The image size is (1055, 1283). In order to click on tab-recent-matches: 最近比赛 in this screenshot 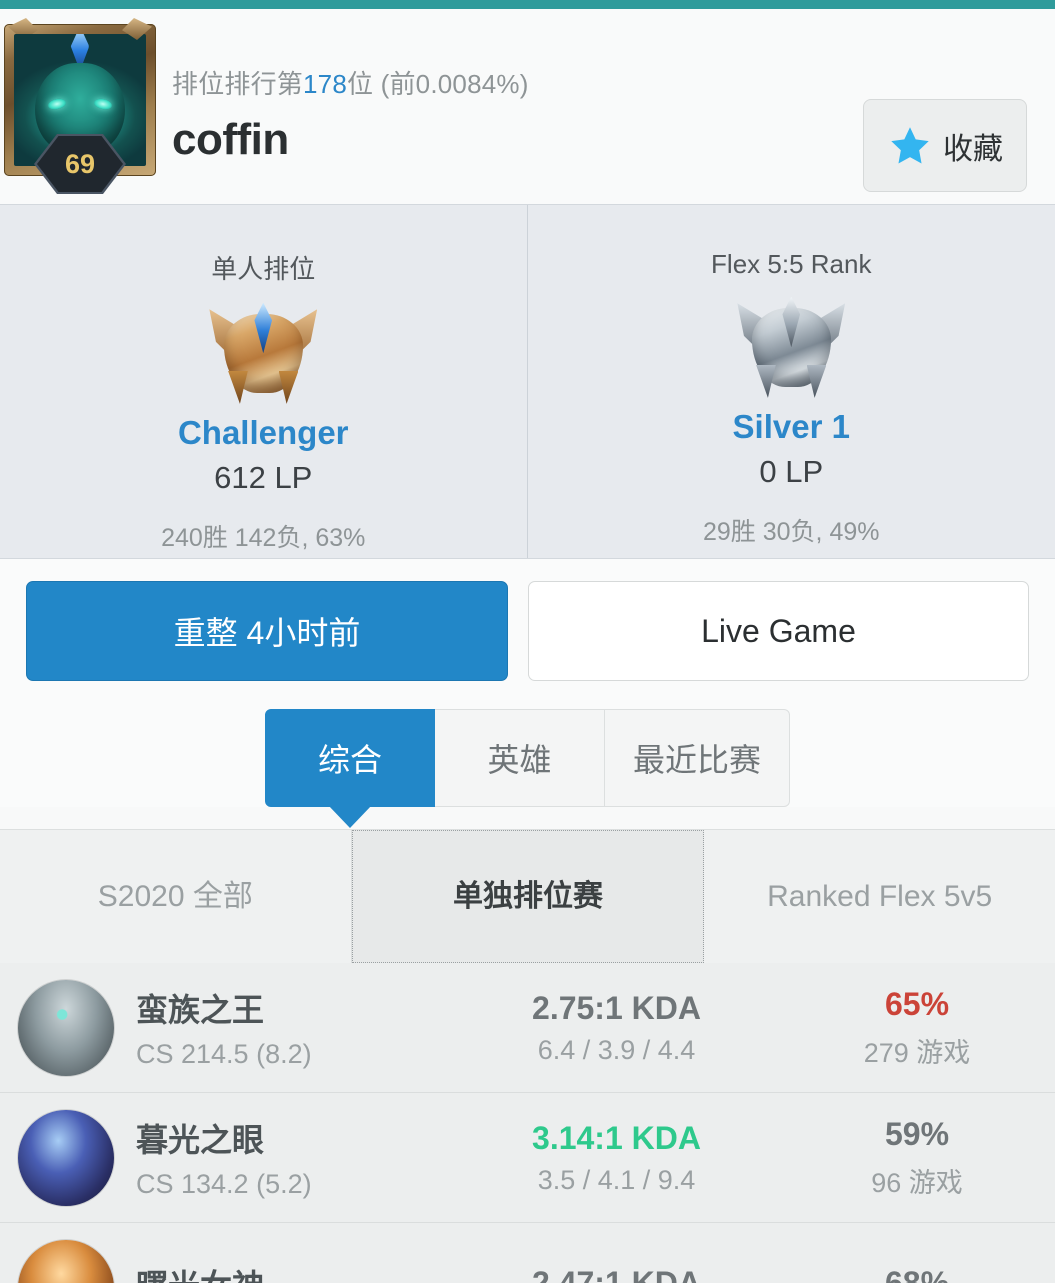, I will do `click(697, 758)`.